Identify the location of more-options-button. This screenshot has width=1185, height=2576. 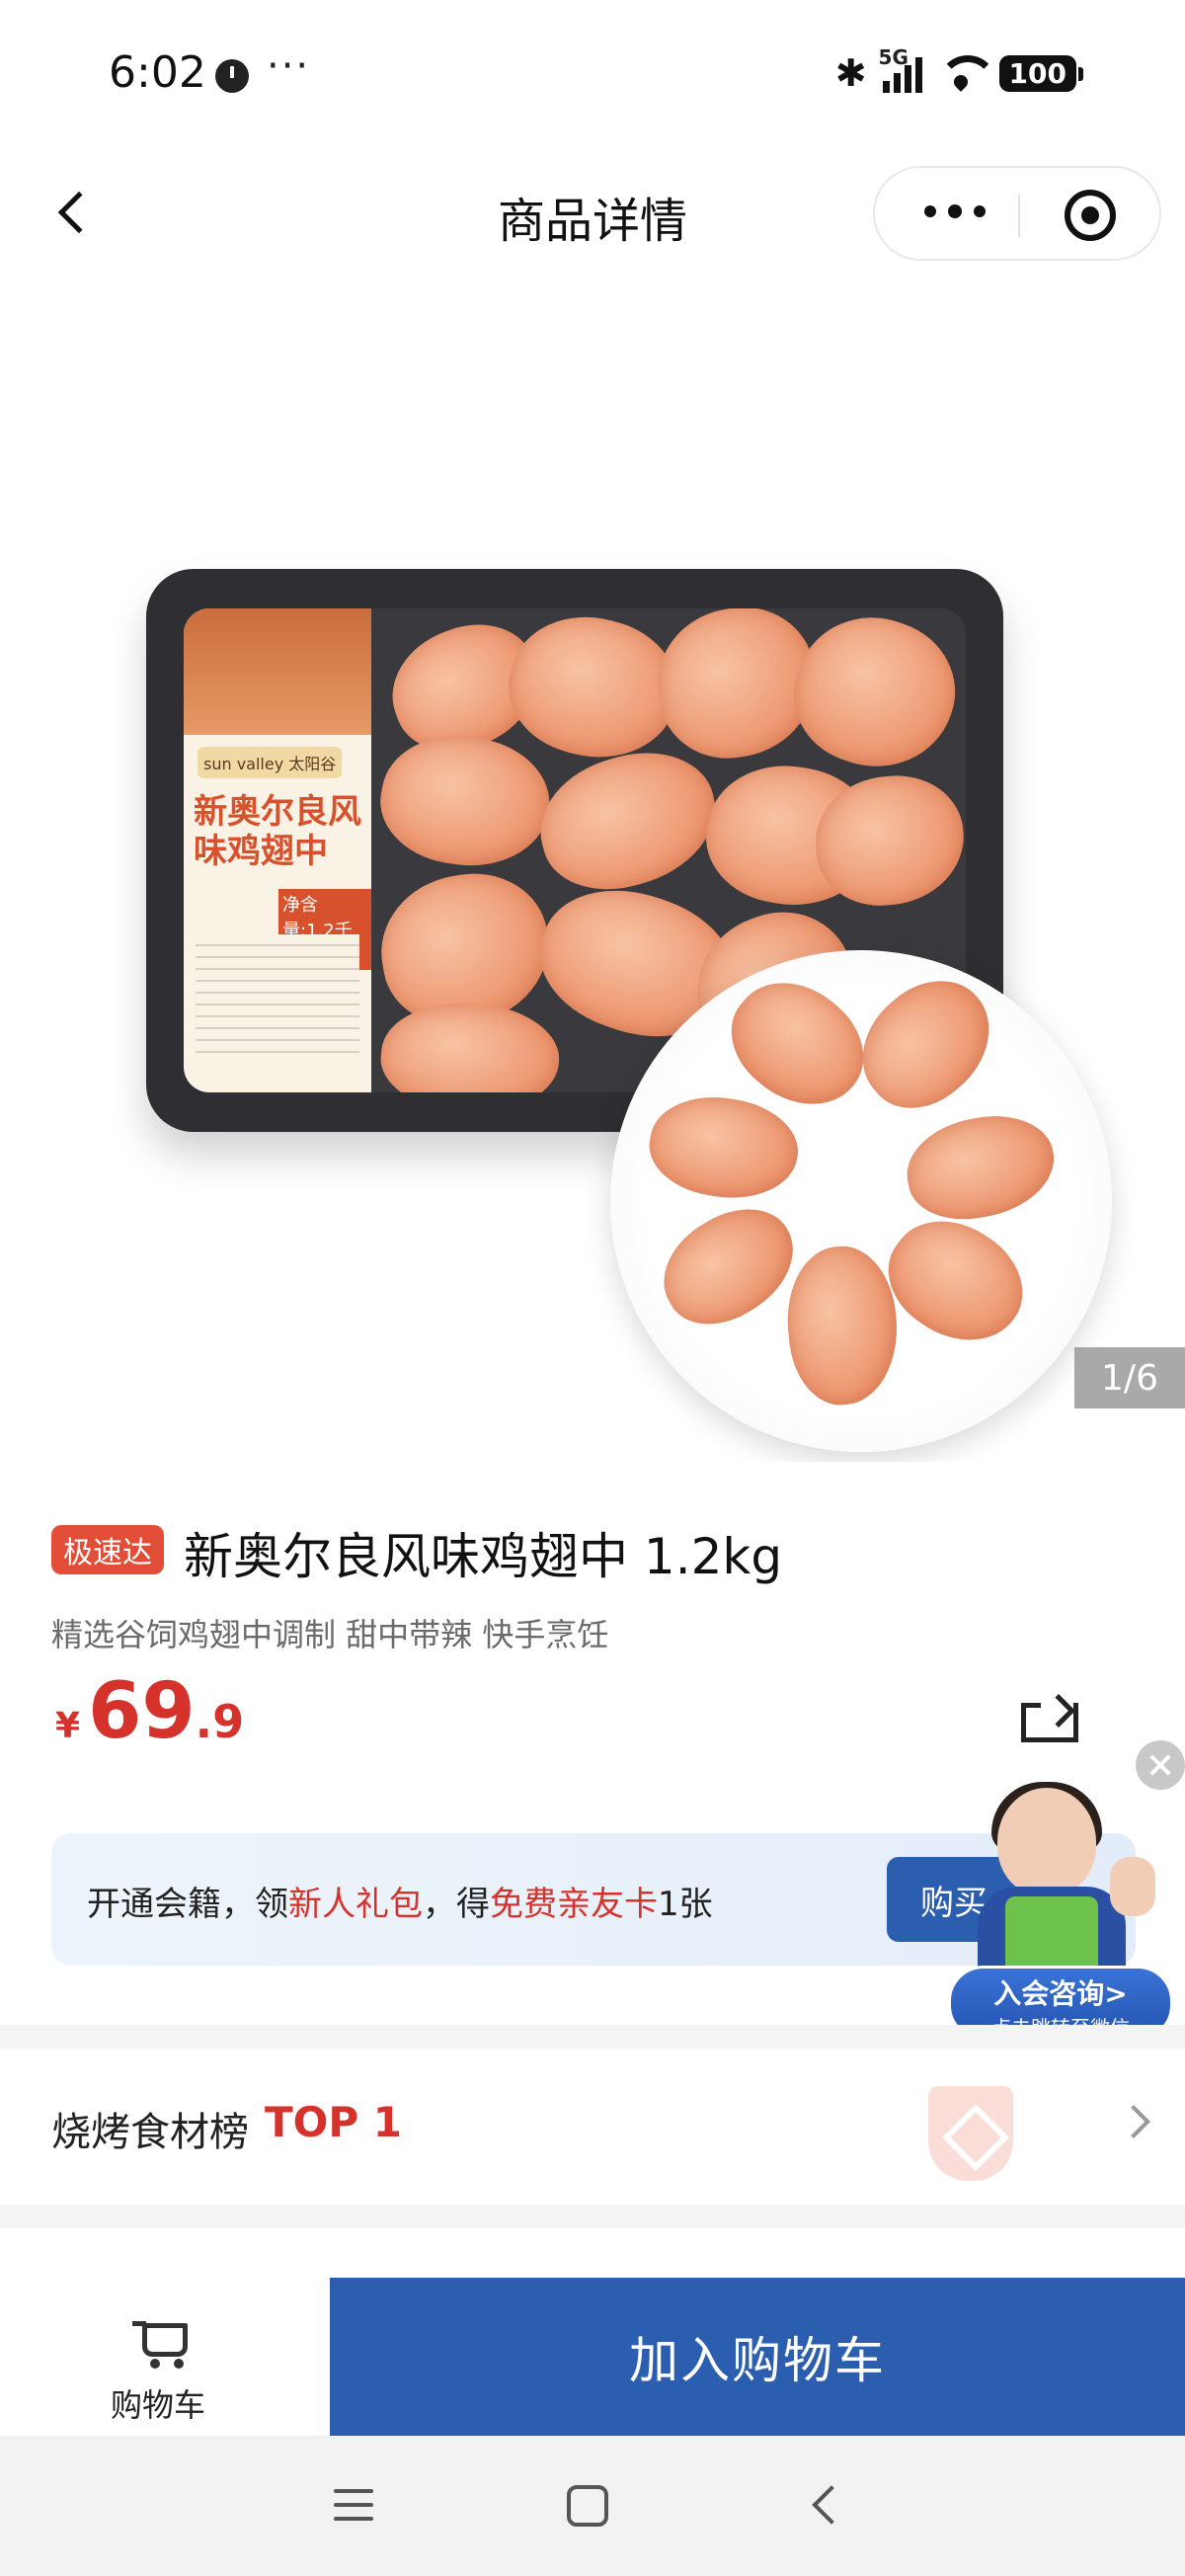
(955, 211).